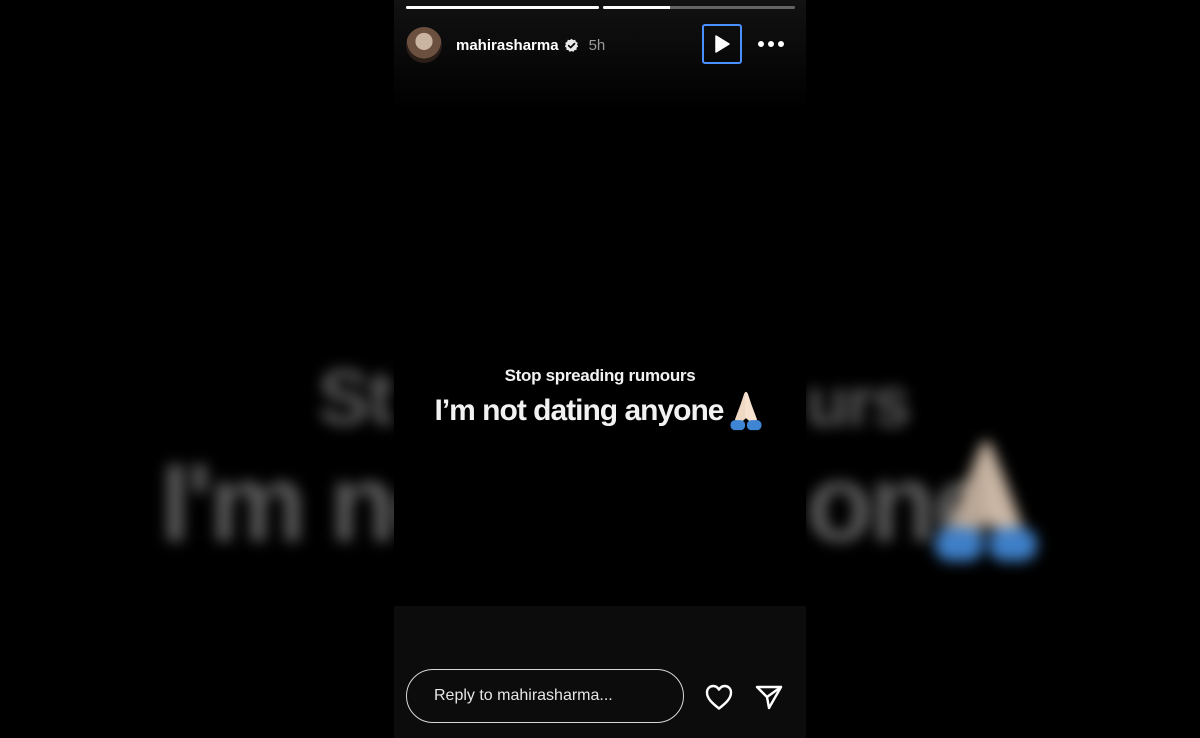 The image size is (1200, 738). Describe the element at coordinates (600, 7) in the screenshot. I see `story-progress-bar` at that location.